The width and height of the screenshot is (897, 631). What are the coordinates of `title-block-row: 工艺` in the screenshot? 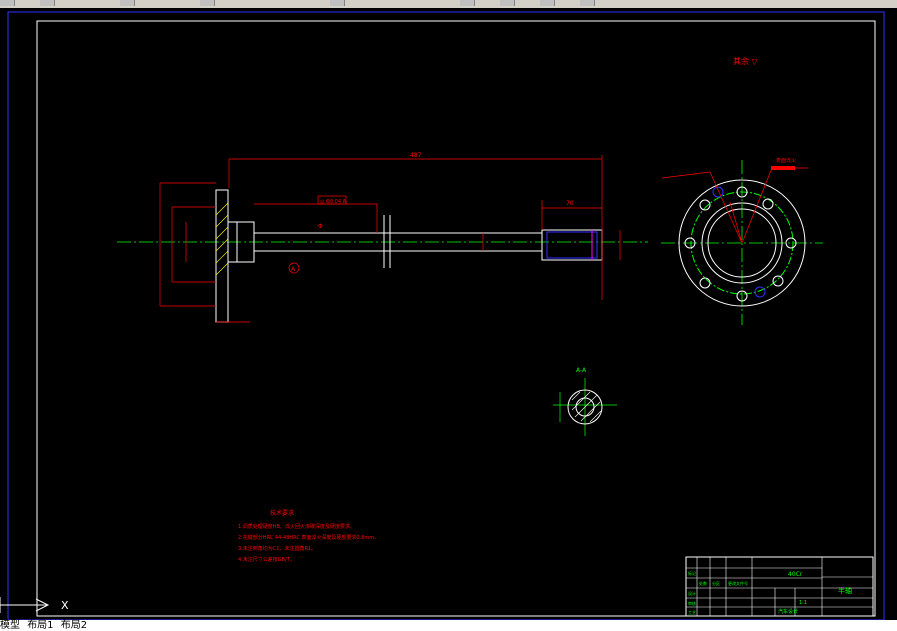 It's located at (692, 612).